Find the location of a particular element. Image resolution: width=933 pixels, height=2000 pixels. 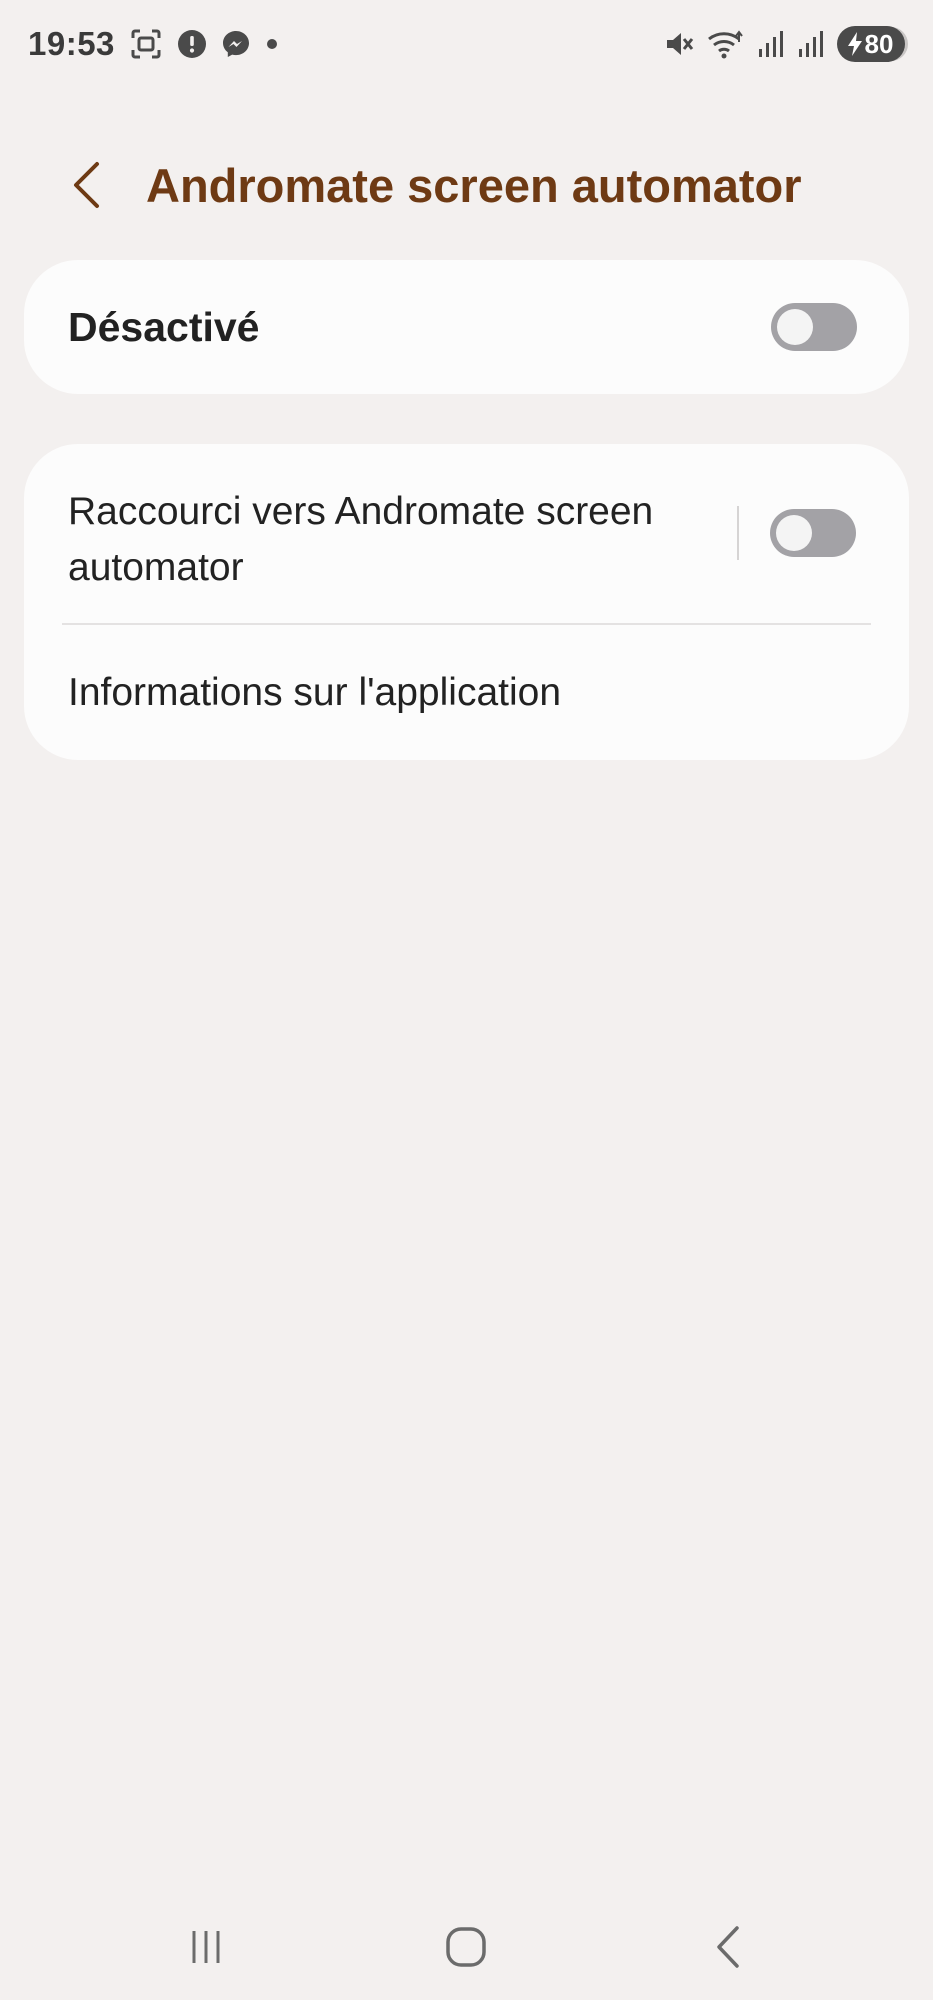

home-icon is located at coordinates (466, 1947).